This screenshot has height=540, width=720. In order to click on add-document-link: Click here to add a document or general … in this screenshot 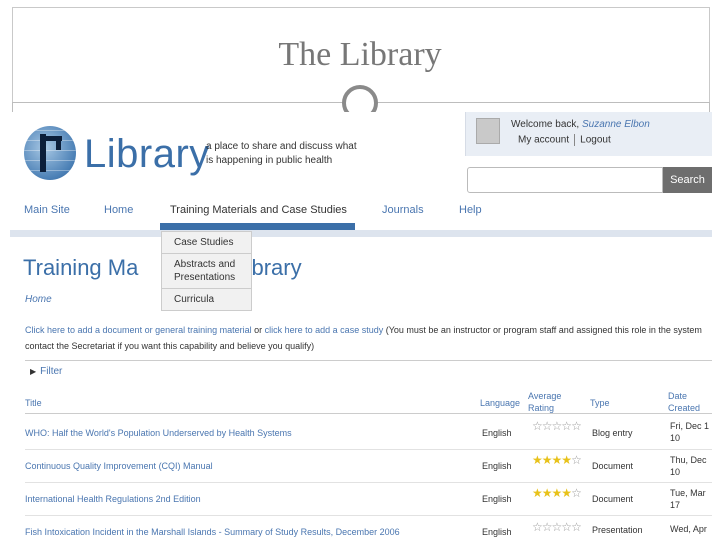, I will do `click(138, 330)`.